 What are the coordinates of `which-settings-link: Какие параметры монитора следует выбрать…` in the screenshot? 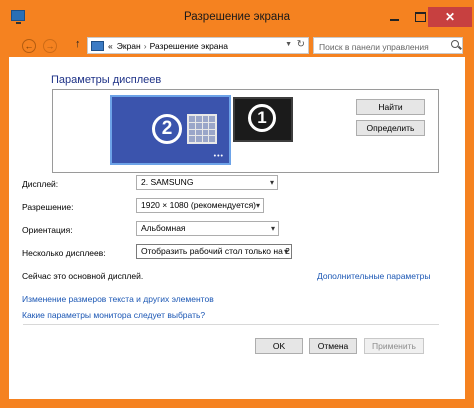 It's located at (113, 315).